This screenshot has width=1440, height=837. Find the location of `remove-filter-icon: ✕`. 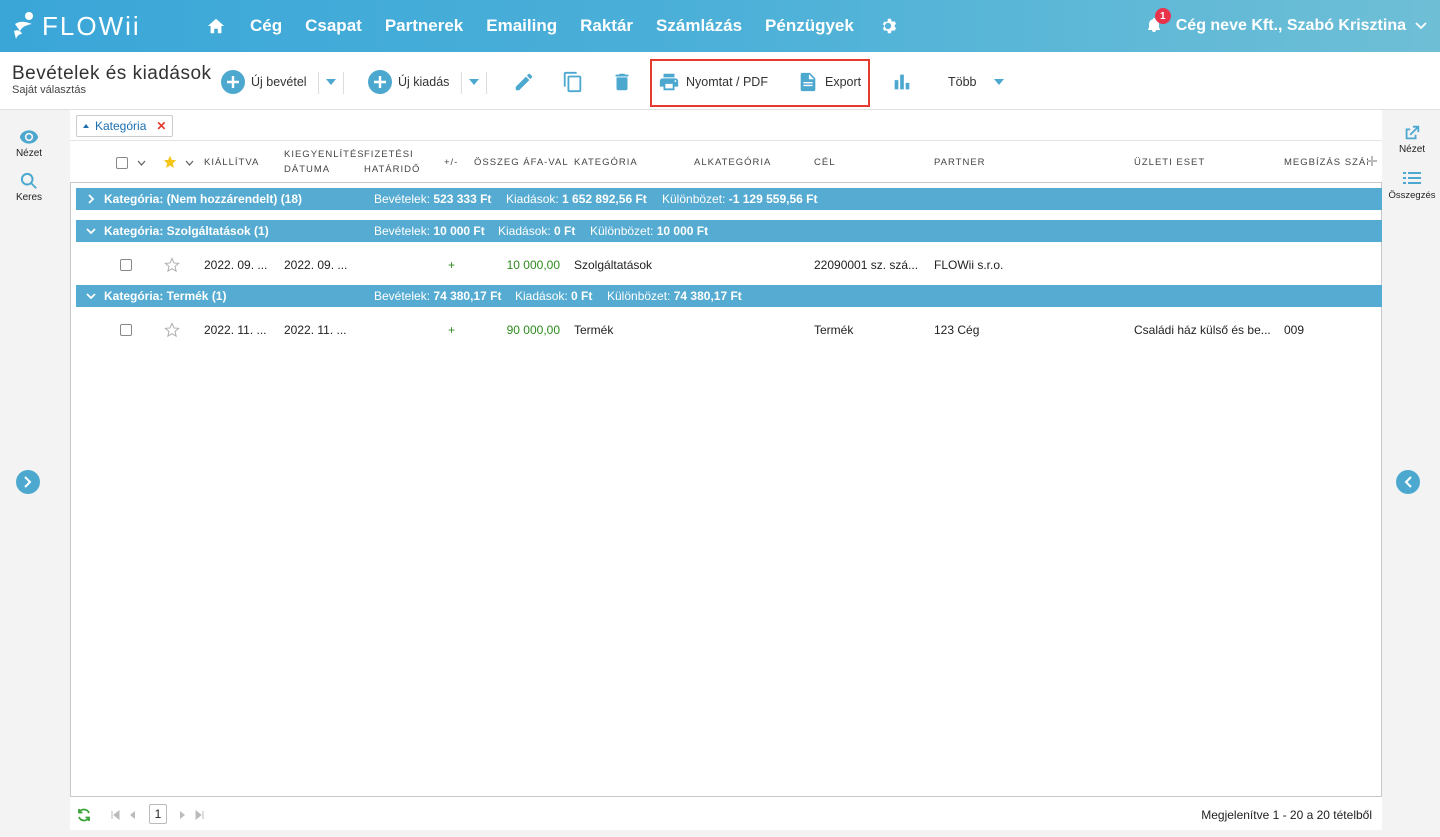

remove-filter-icon: ✕ is located at coordinates (161, 126).